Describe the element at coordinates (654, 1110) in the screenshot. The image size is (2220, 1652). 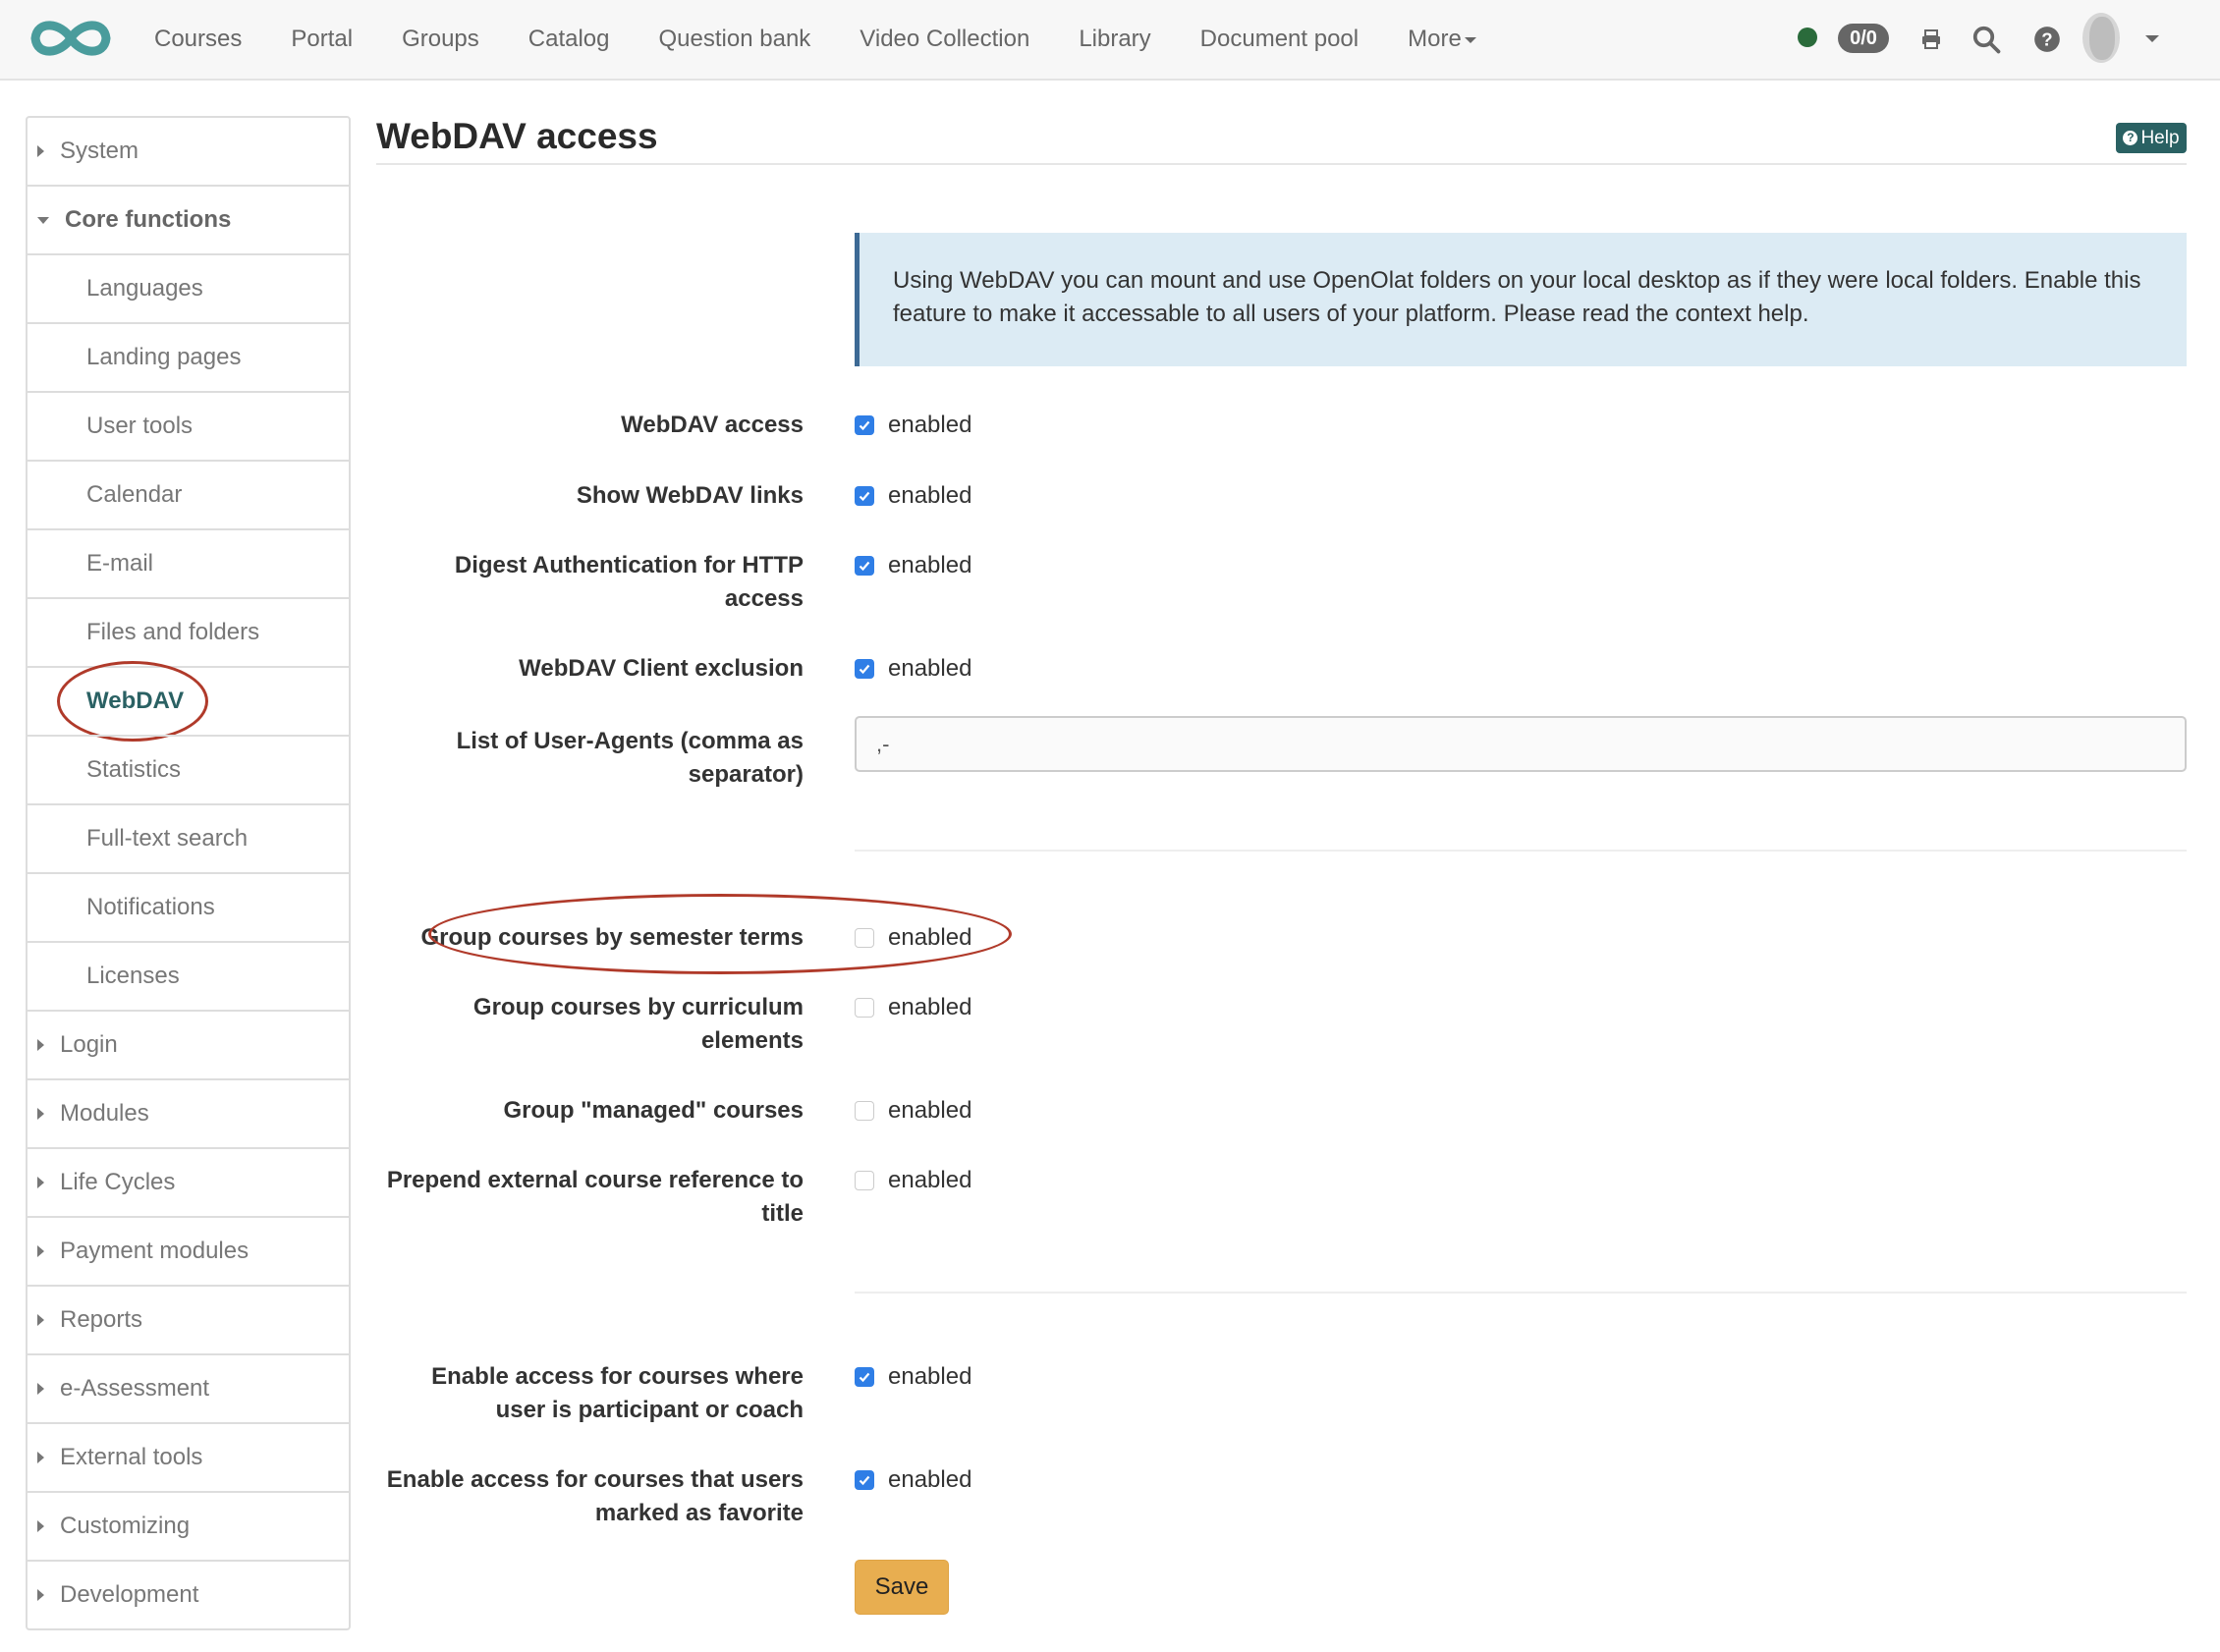
I see `field-label: Group "managed" courses` at that location.